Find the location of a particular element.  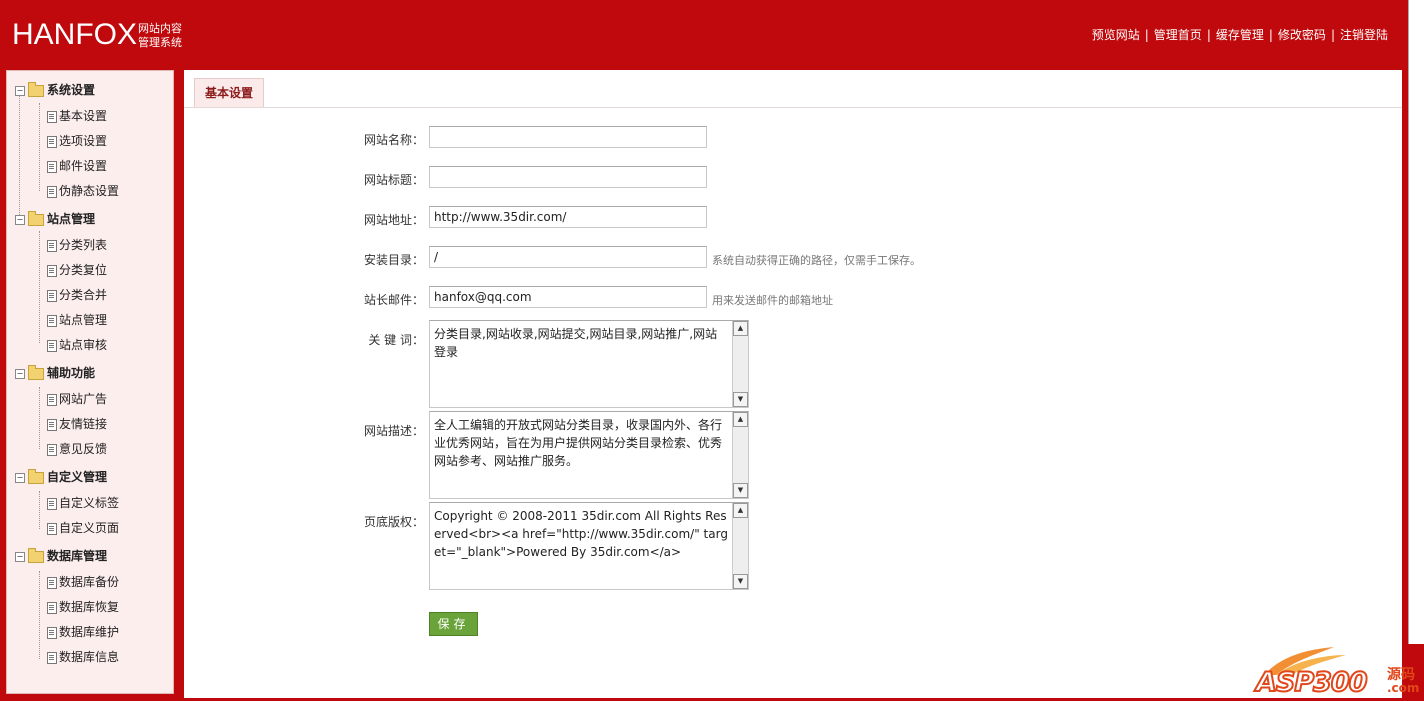

sidebar-item-db-maintain: 数据库维护 is located at coordinates (83, 632).